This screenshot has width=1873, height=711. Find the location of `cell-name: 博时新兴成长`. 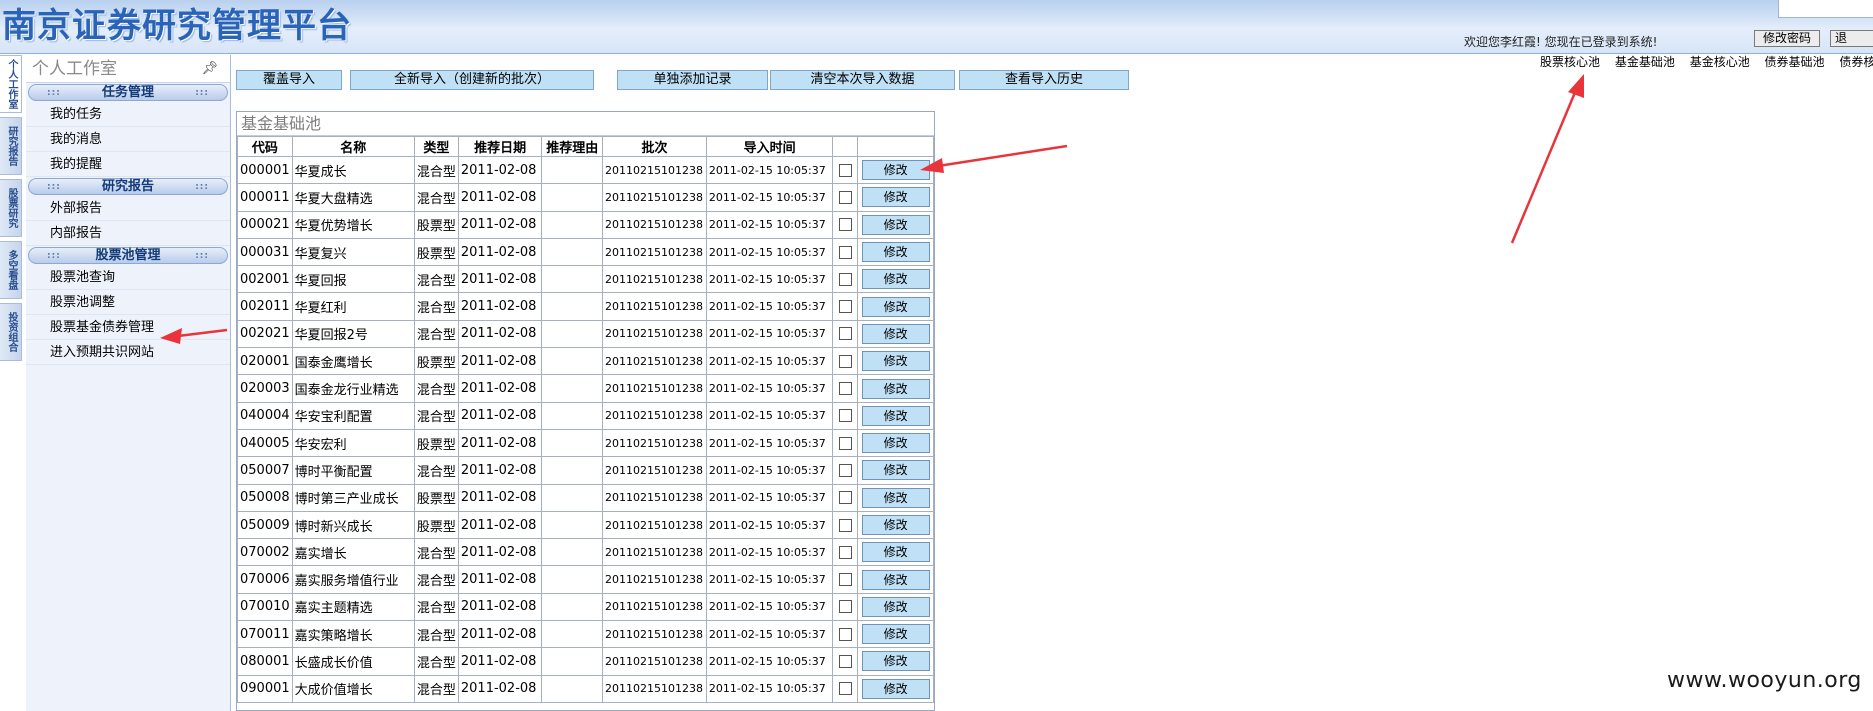

cell-name: 博时新兴成长 is located at coordinates (353, 525).